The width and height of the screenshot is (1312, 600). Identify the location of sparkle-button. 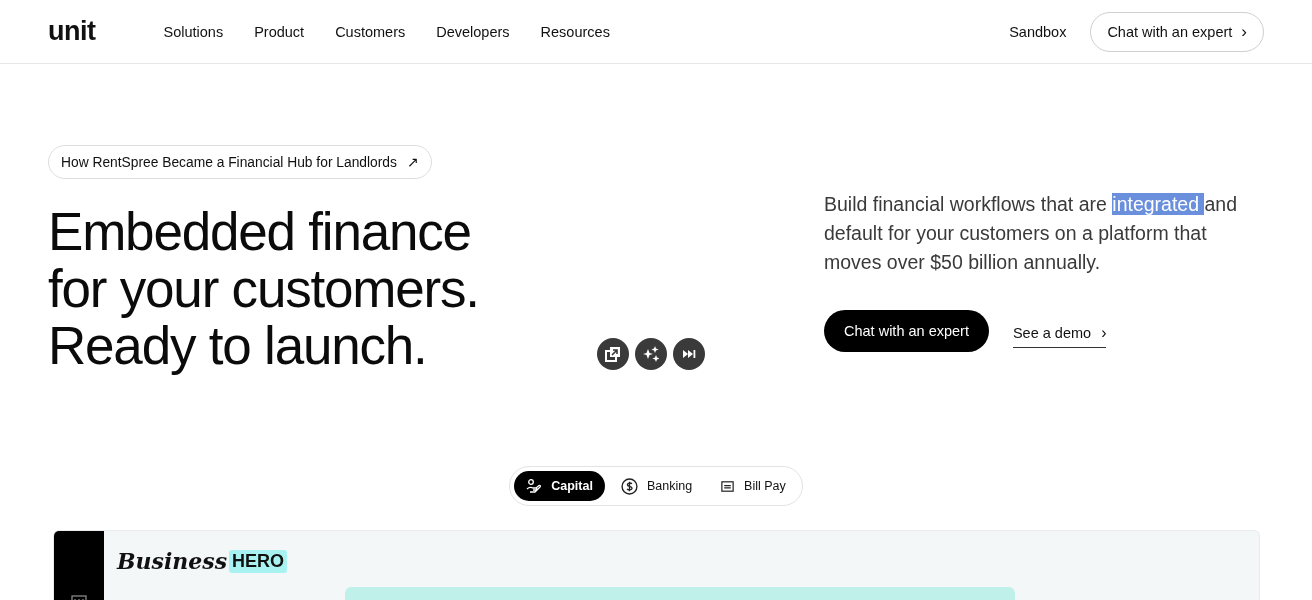
(651, 354).